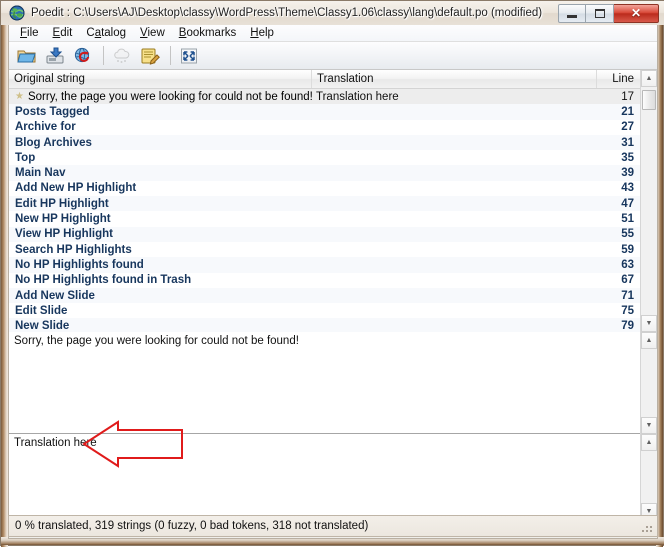 This screenshot has width=664, height=547. I want to click on cell-line-number: 31, so click(627, 142).